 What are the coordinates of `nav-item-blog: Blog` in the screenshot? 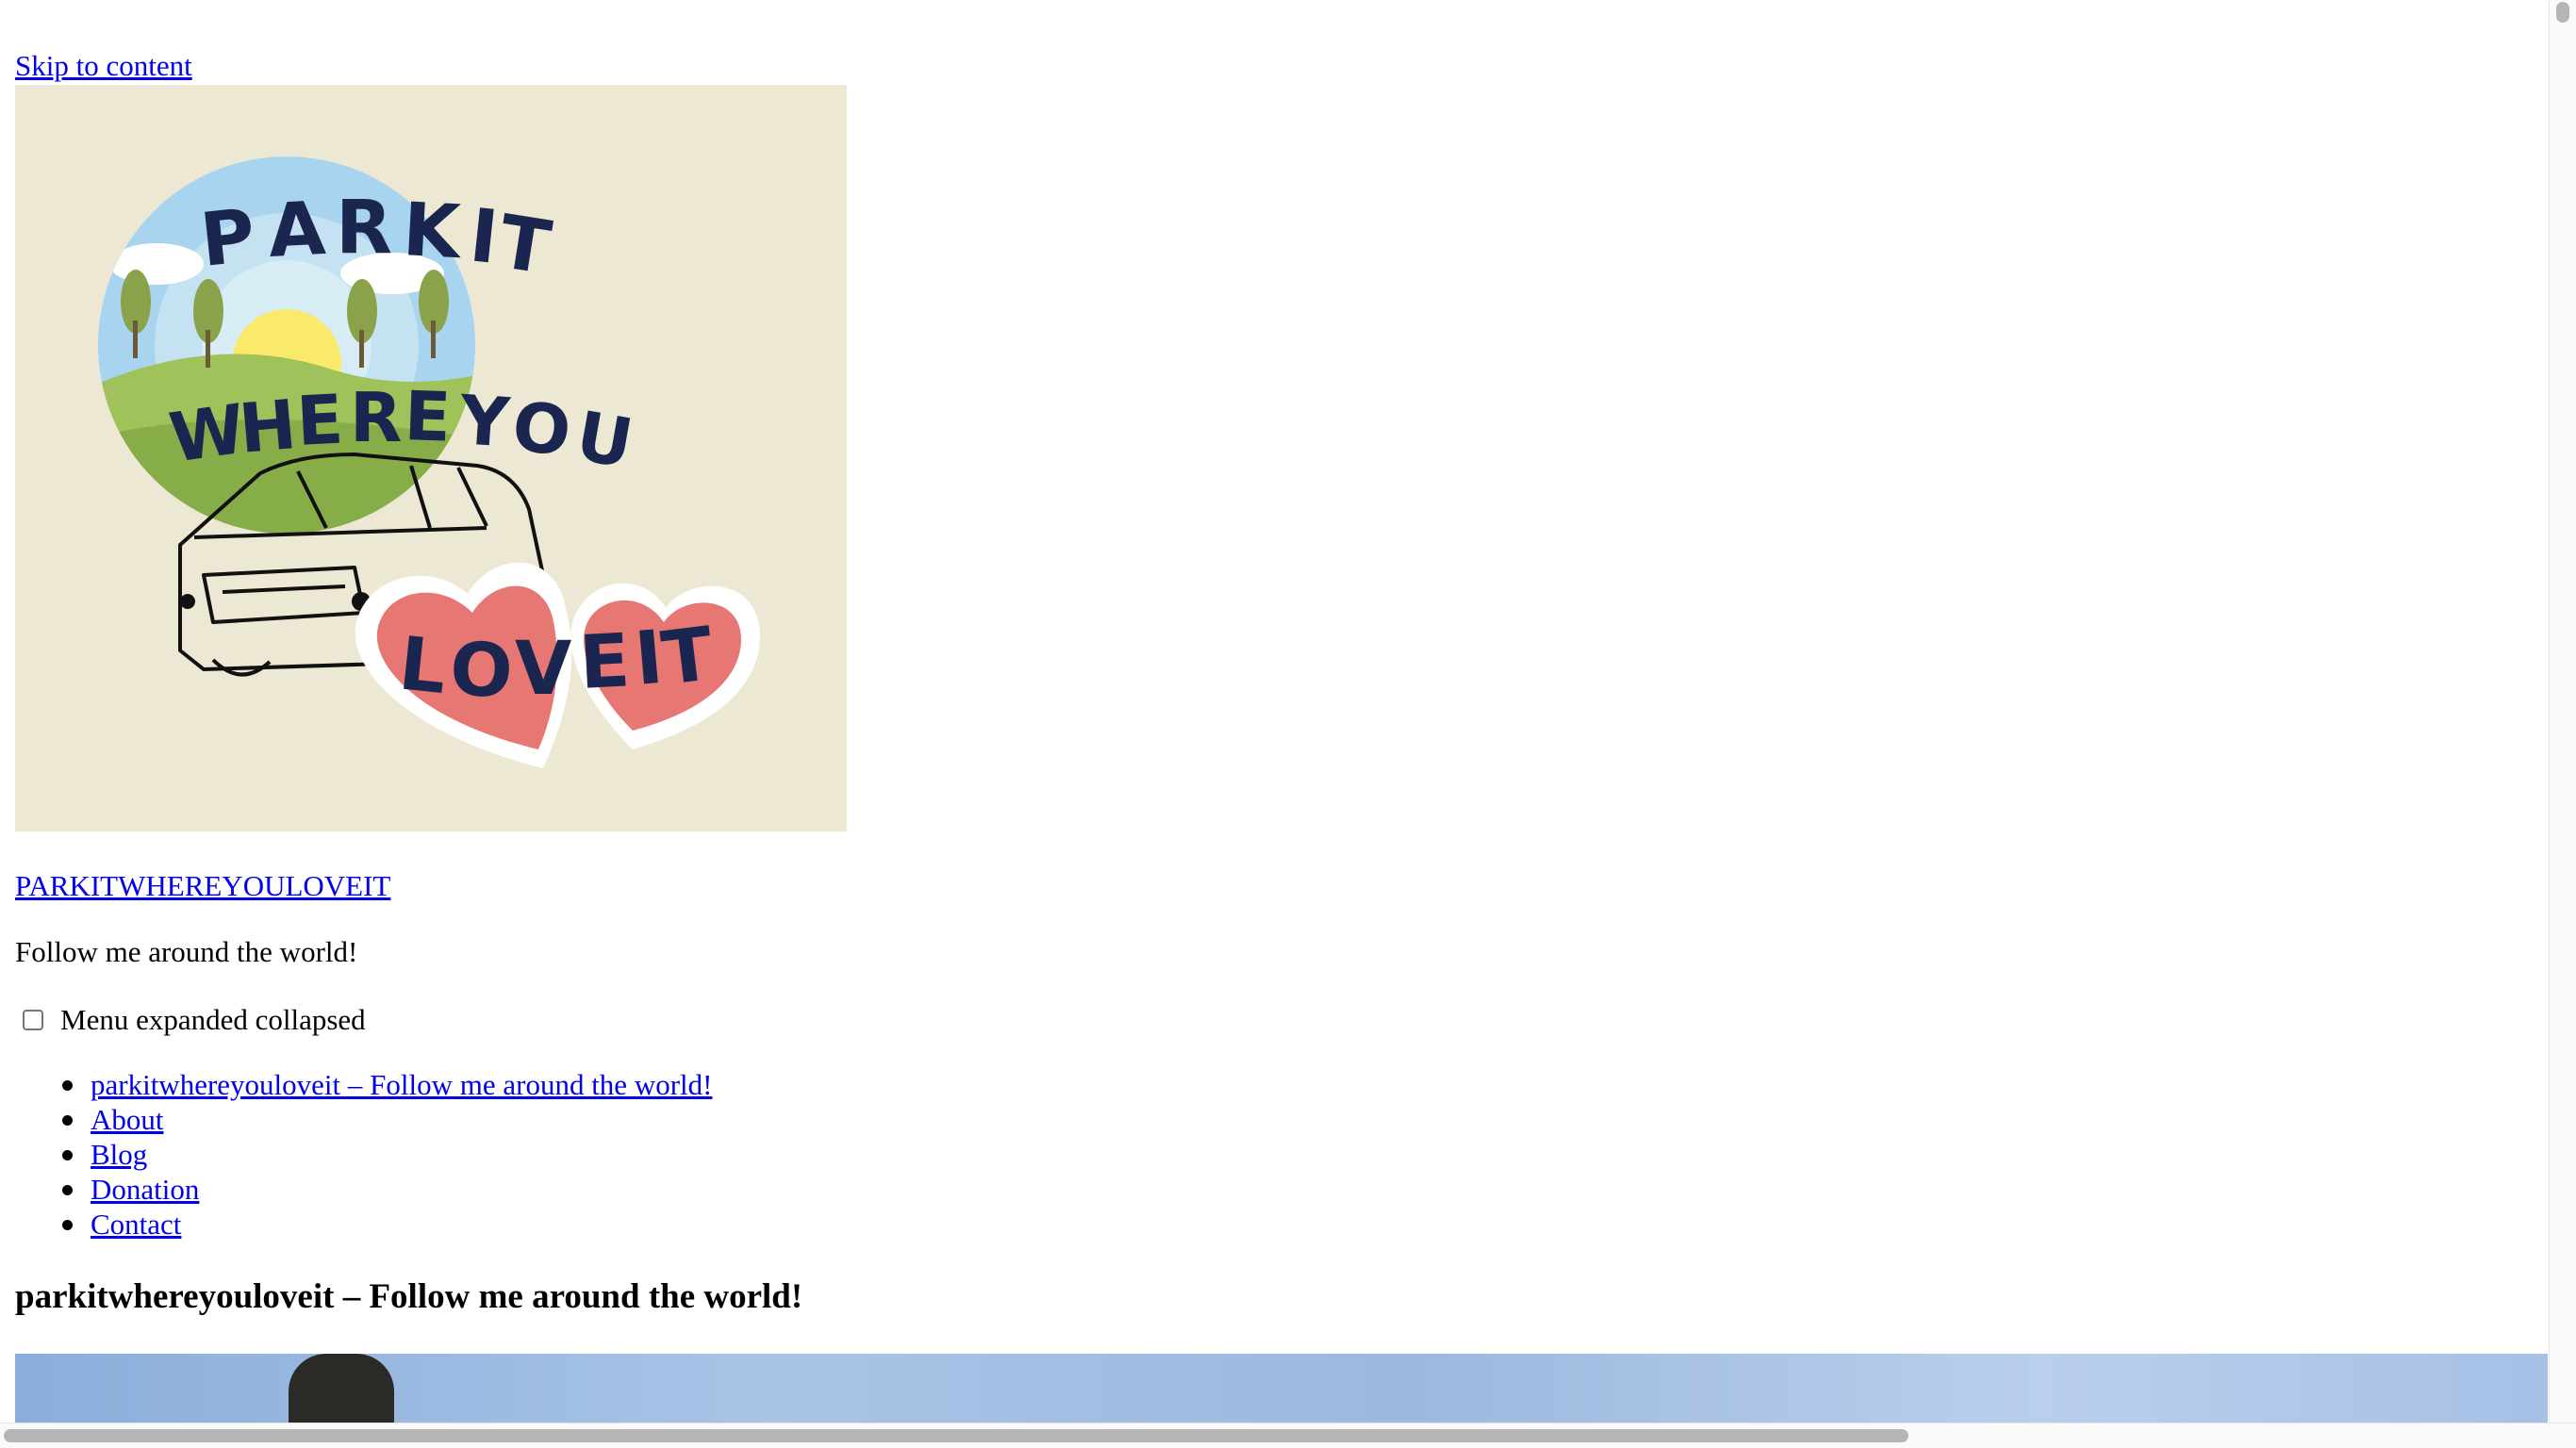 It's located at (386, 1154).